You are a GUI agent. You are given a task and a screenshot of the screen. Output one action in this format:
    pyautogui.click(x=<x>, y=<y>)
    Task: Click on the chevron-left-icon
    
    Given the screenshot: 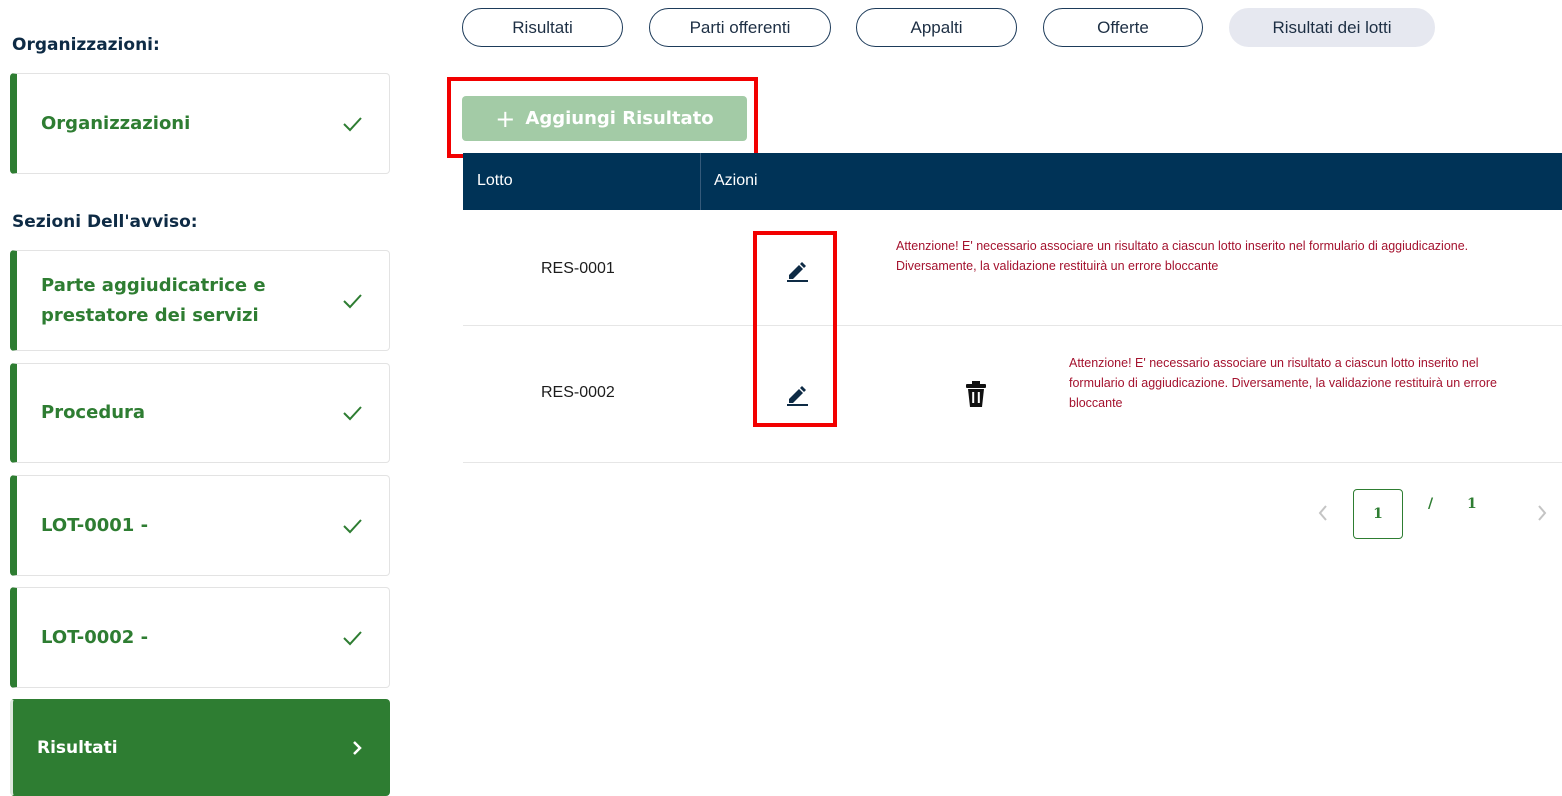 What is the action you would take?
    pyautogui.click(x=1323, y=513)
    